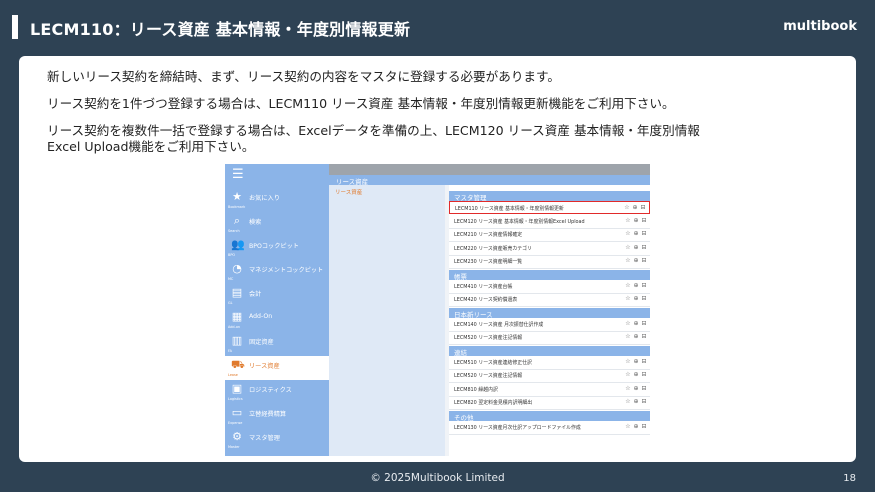 The width and height of the screenshot is (875, 492). Describe the element at coordinates (277, 175) in the screenshot. I see `nav-top: ☰` at that location.